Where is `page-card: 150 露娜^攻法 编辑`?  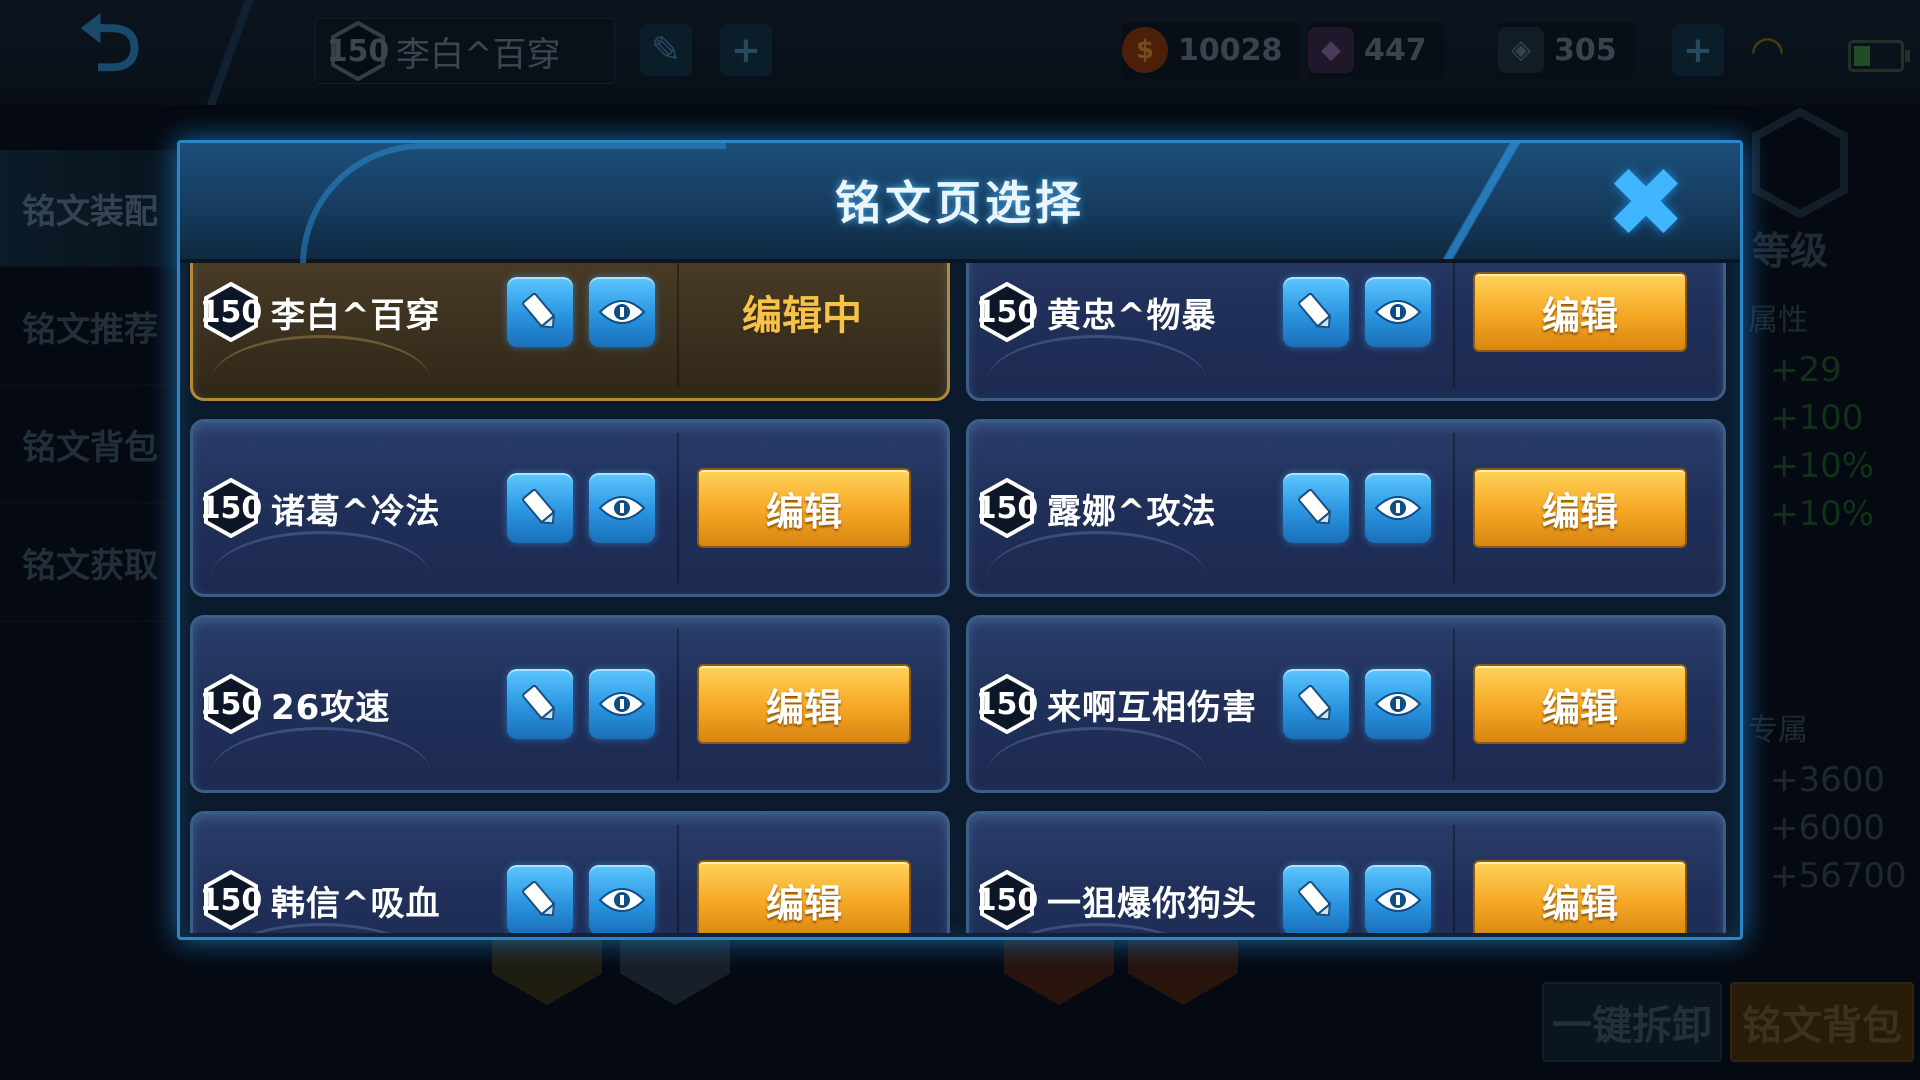
page-card: 150 露娜^攻法 编辑 is located at coordinates (1346, 508).